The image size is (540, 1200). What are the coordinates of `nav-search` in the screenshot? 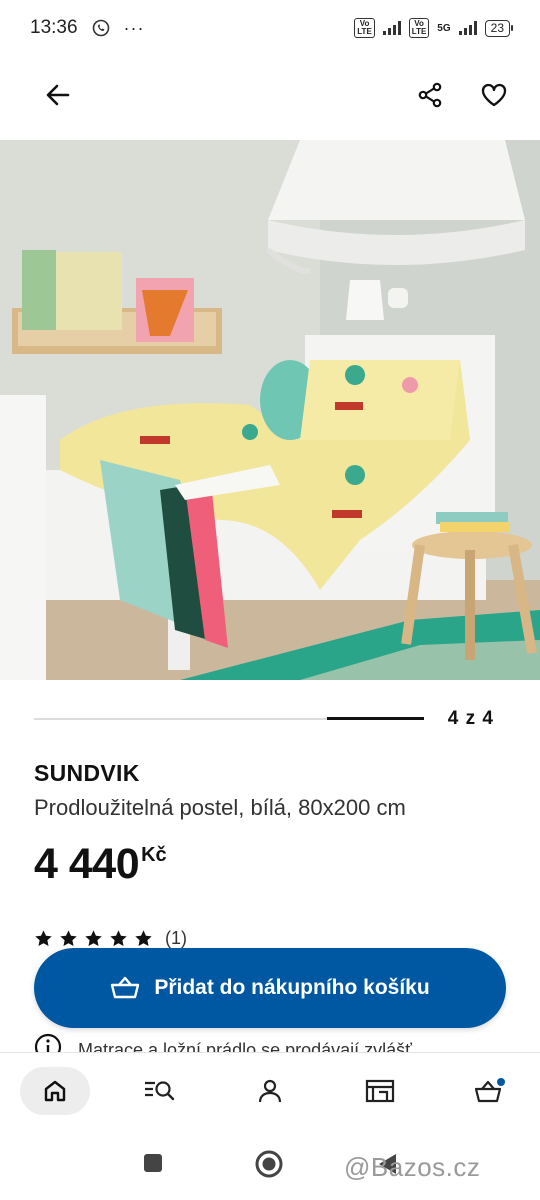 It's located at (160, 1091).